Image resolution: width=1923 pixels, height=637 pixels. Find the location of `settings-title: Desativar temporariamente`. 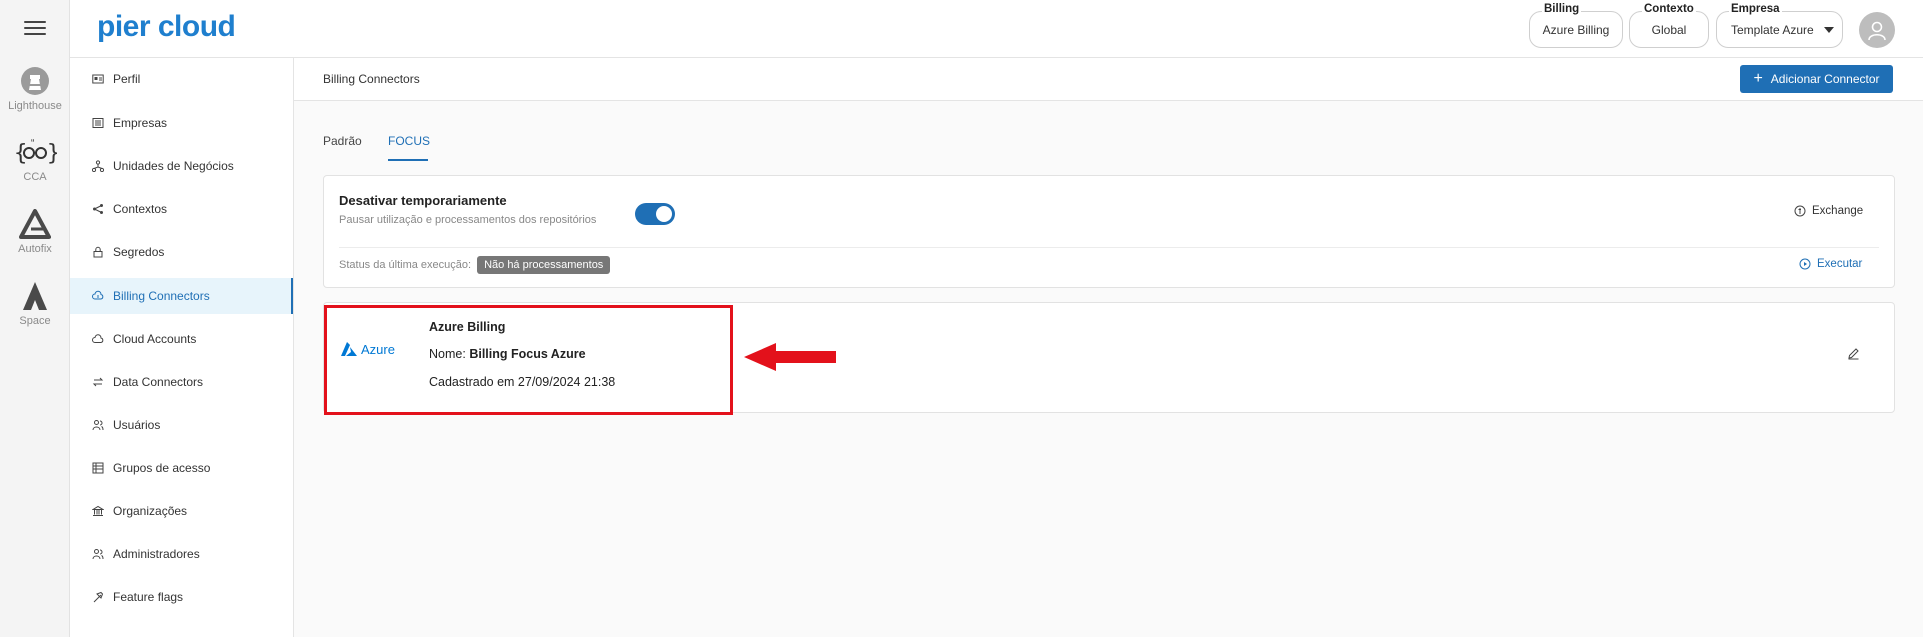

settings-title: Desativar temporariamente is located at coordinates (423, 200).